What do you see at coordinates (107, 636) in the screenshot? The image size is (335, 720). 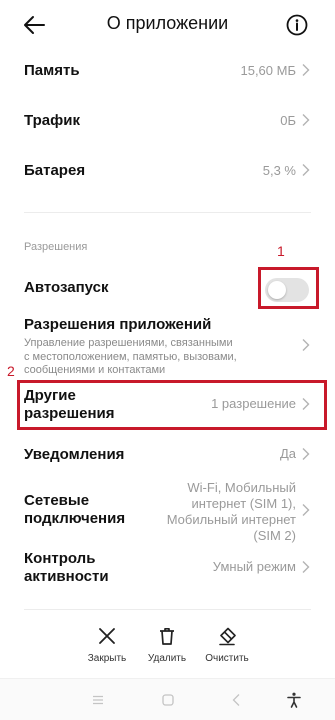 I see `close-icon` at bounding box center [107, 636].